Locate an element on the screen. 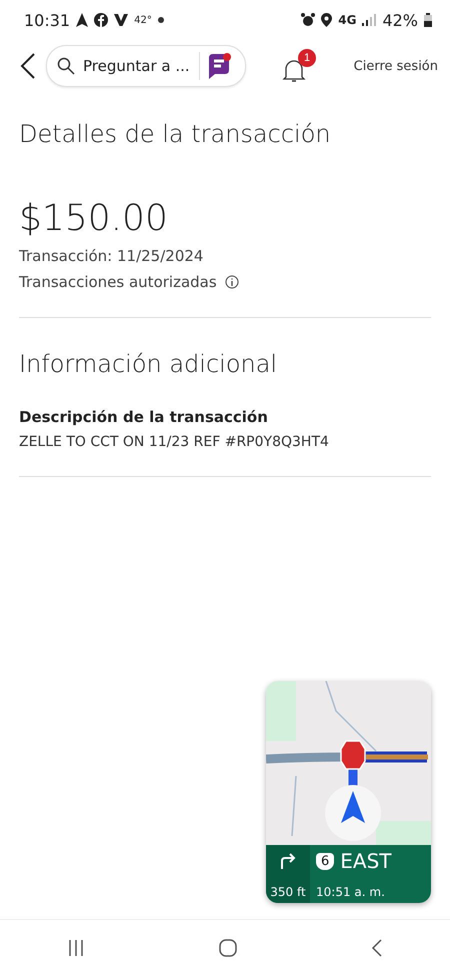 Image resolution: width=450 pixels, height=976 pixels. back-button is located at coordinates (28, 66).